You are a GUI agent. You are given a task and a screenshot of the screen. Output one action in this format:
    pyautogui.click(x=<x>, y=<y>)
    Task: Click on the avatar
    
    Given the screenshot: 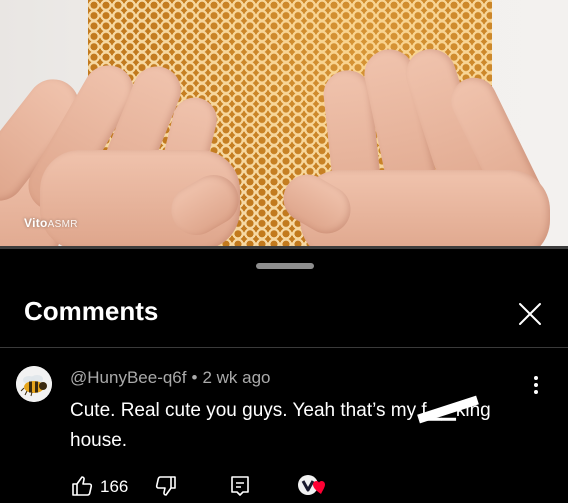 What is the action you would take?
    pyautogui.click(x=34, y=384)
    